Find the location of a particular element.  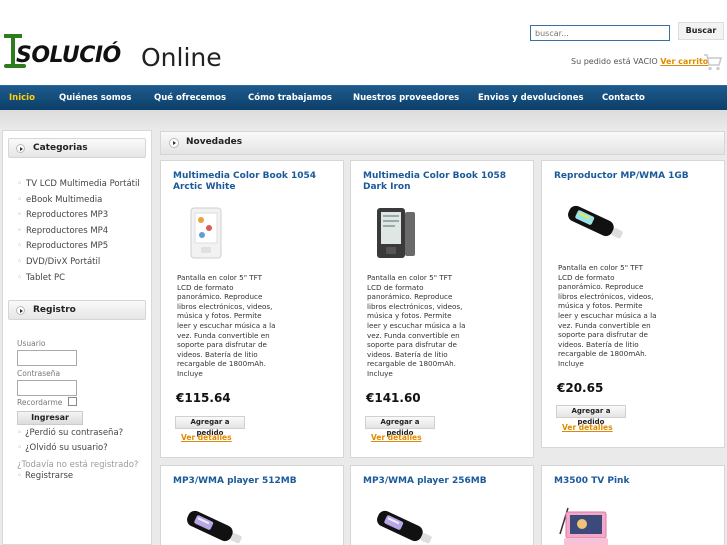

category-item: ◦ eBook Multimedia is located at coordinates (59, 200).